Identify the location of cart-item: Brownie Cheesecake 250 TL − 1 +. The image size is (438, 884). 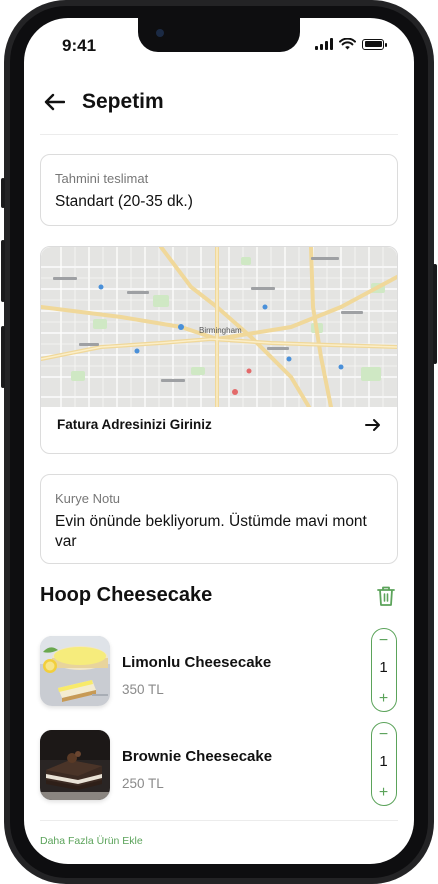
(219, 764).